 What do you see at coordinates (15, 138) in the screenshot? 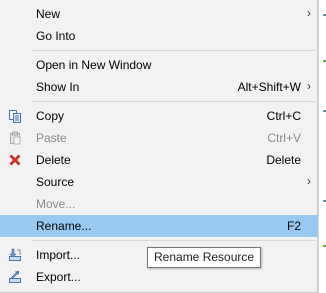
I see `paste-icon` at bounding box center [15, 138].